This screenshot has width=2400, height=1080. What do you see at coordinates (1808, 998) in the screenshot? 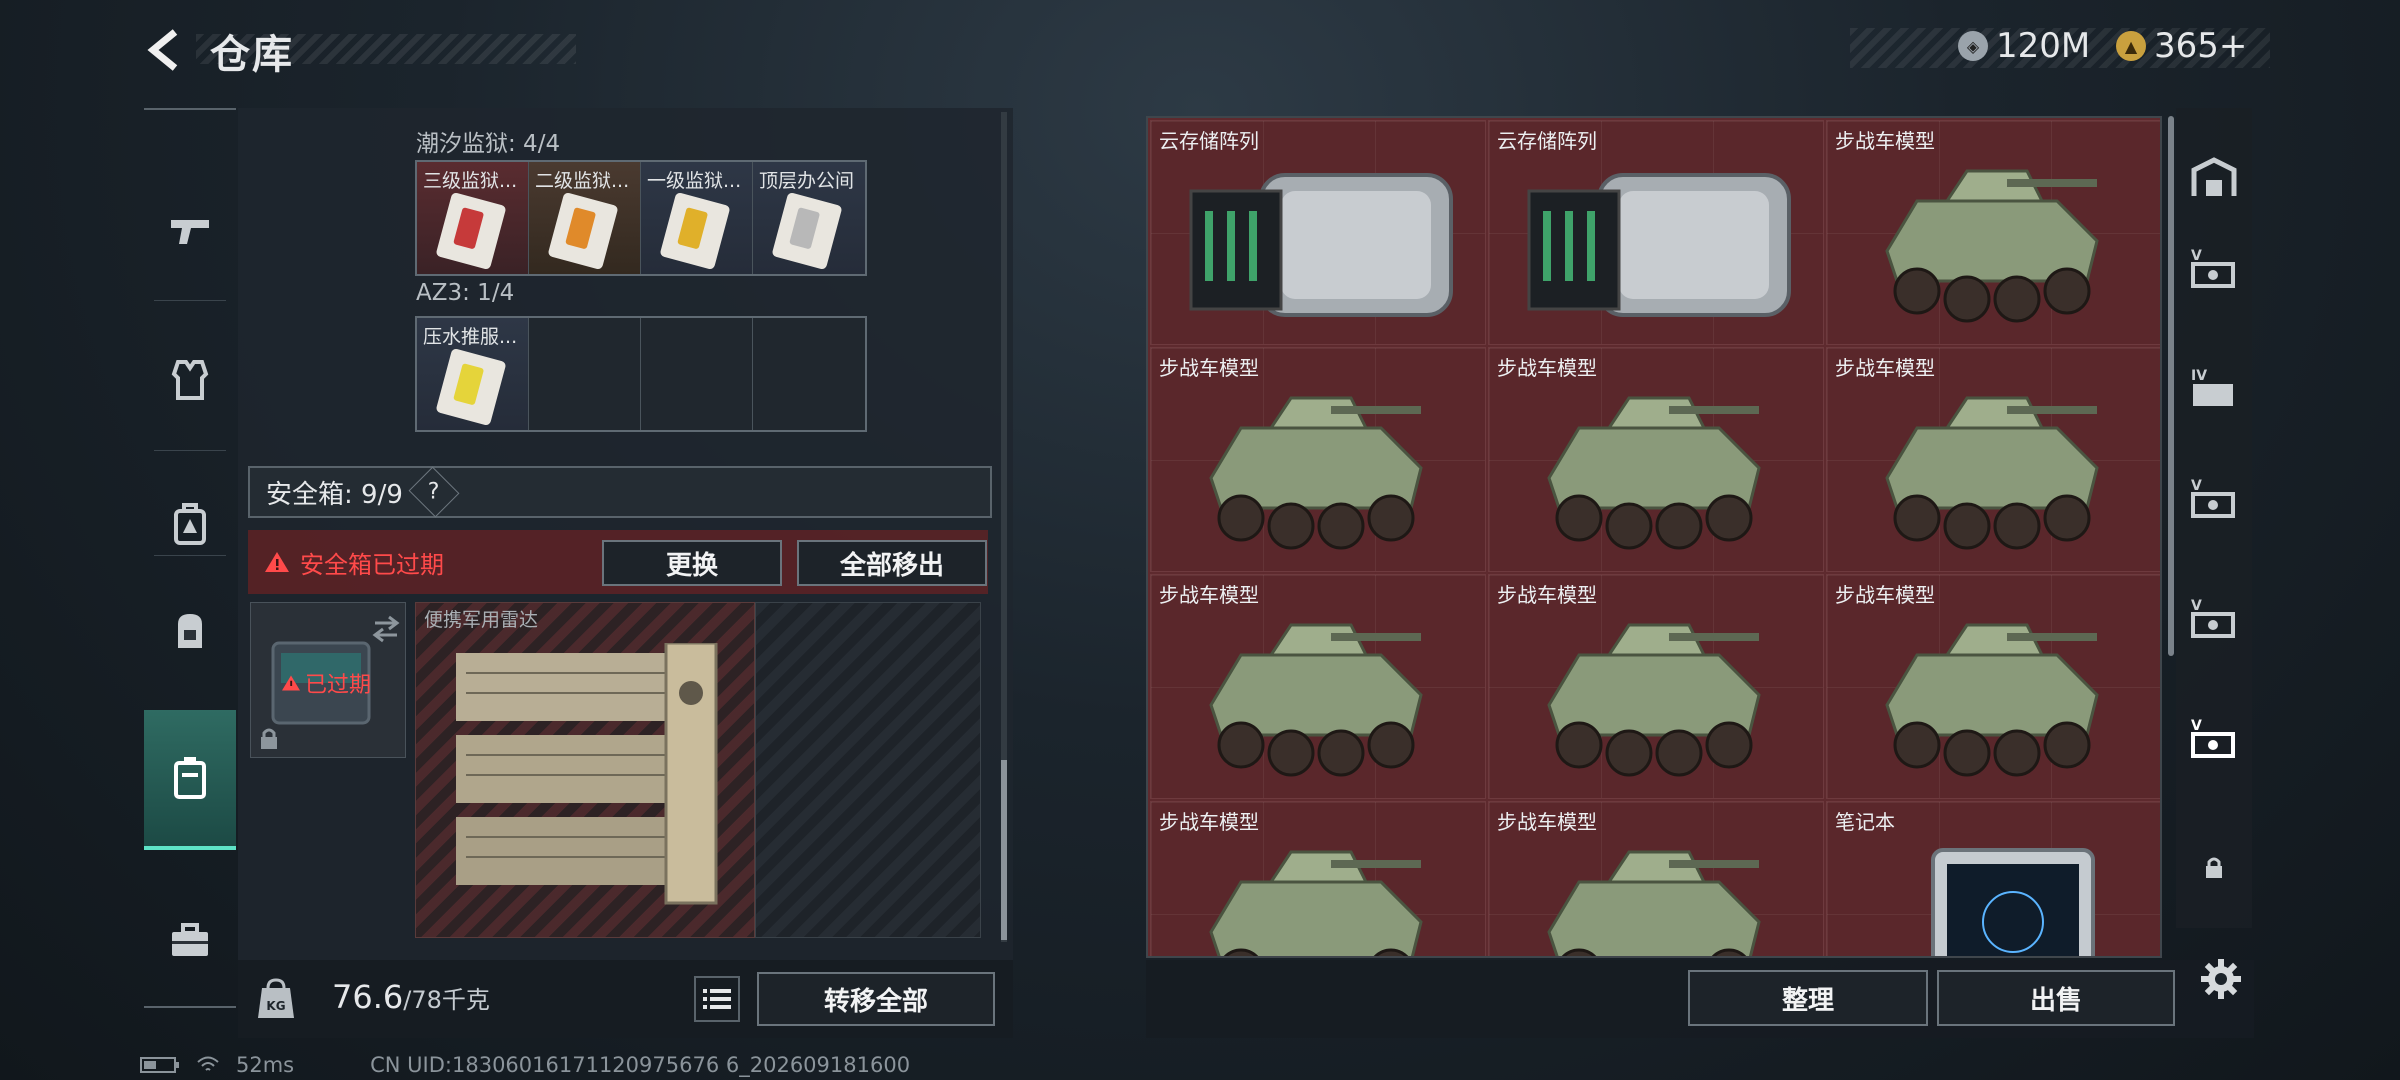
I see `sort-button: 整理` at bounding box center [1808, 998].